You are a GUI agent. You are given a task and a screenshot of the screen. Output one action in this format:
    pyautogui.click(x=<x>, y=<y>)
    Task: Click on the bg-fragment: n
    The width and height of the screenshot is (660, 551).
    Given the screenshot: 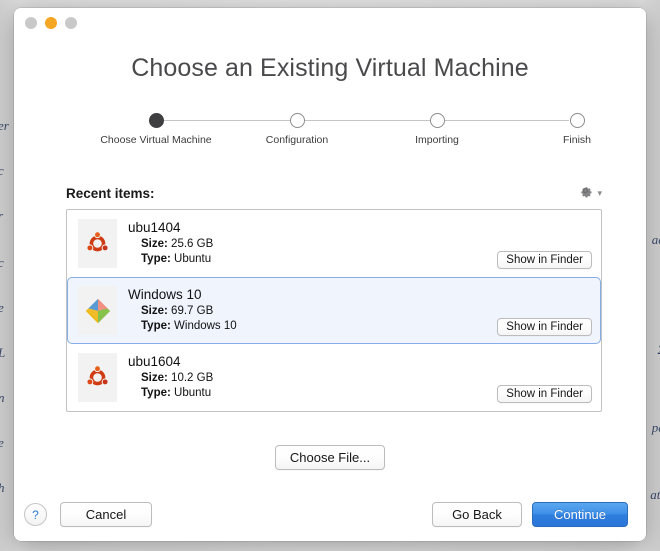 What is the action you would take?
    pyautogui.click(x=2, y=398)
    